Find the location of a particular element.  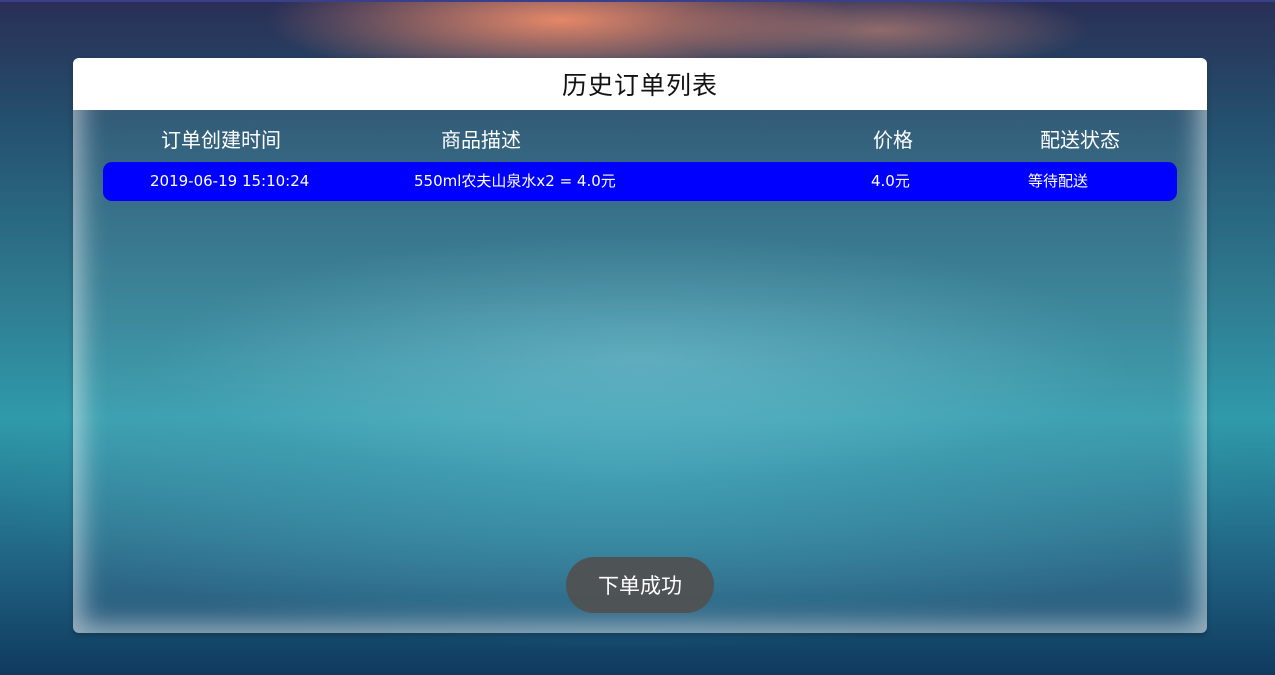

panel-header: 历史订单列表 is located at coordinates (640, 84).